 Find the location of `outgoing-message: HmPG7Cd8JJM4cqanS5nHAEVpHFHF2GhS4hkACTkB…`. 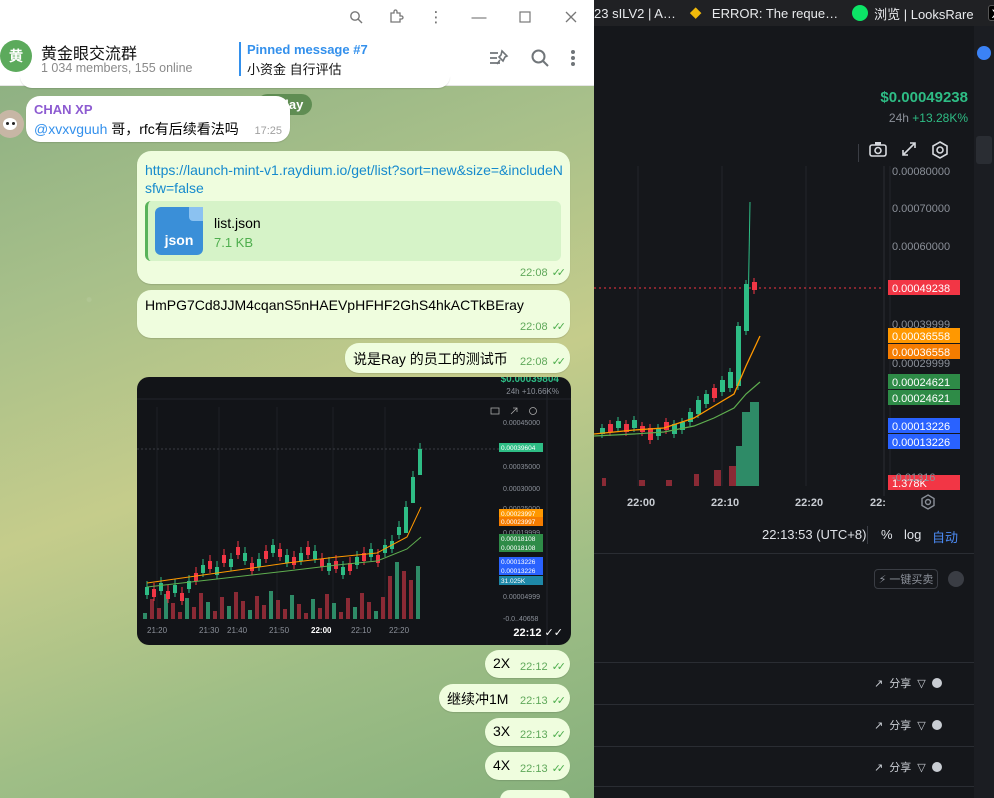

outgoing-message: HmPG7Cd8JJM4cqanS5nHAEVpHFHF2GhS4hkACTkB… is located at coordinates (353, 314).